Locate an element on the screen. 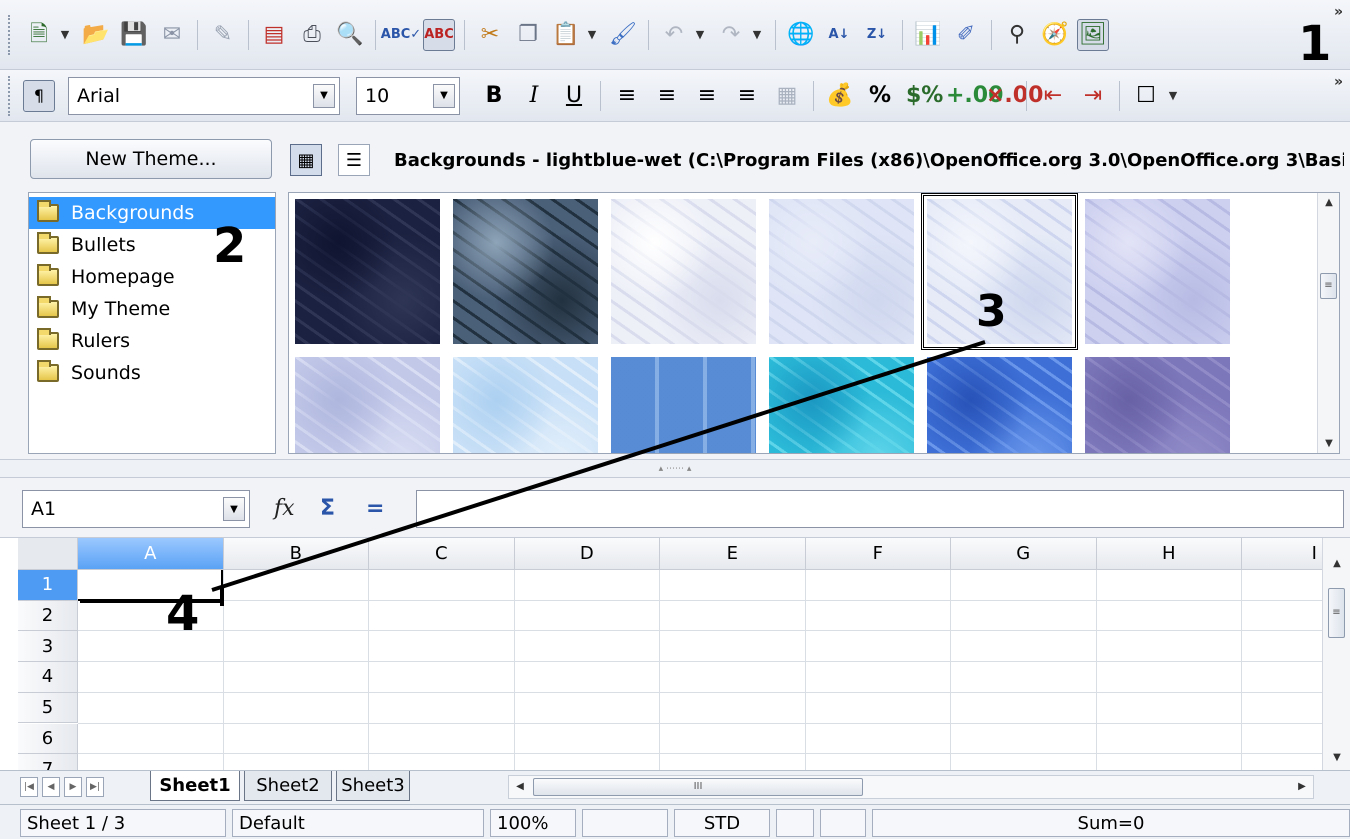  email-icon: ✉ is located at coordinates (172, 35).